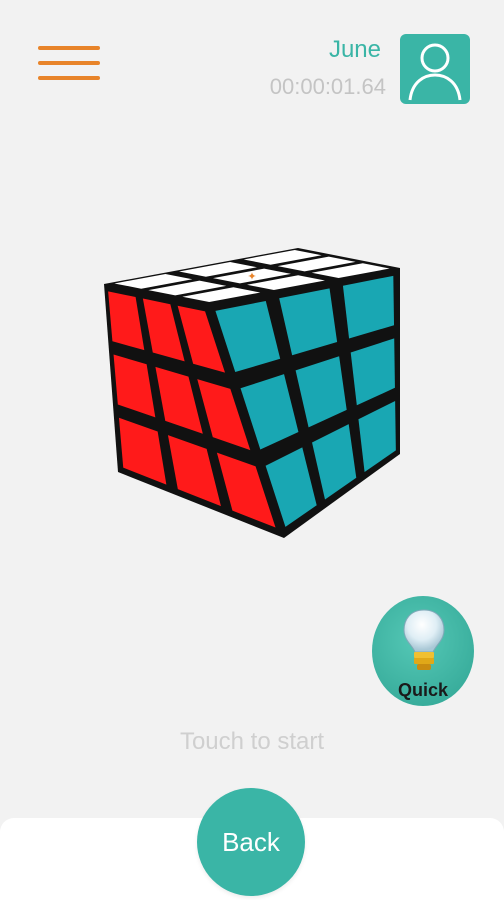  What do you see at coordinates (424, 639) in the screenshot?
I see `lightbulb-icon` at bounding box center [424, 639].